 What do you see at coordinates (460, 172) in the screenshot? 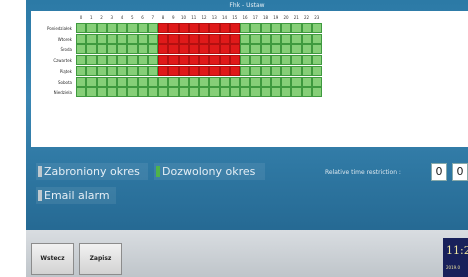
I see `restriction-input-2: 0` at bounding box center [460, 172].